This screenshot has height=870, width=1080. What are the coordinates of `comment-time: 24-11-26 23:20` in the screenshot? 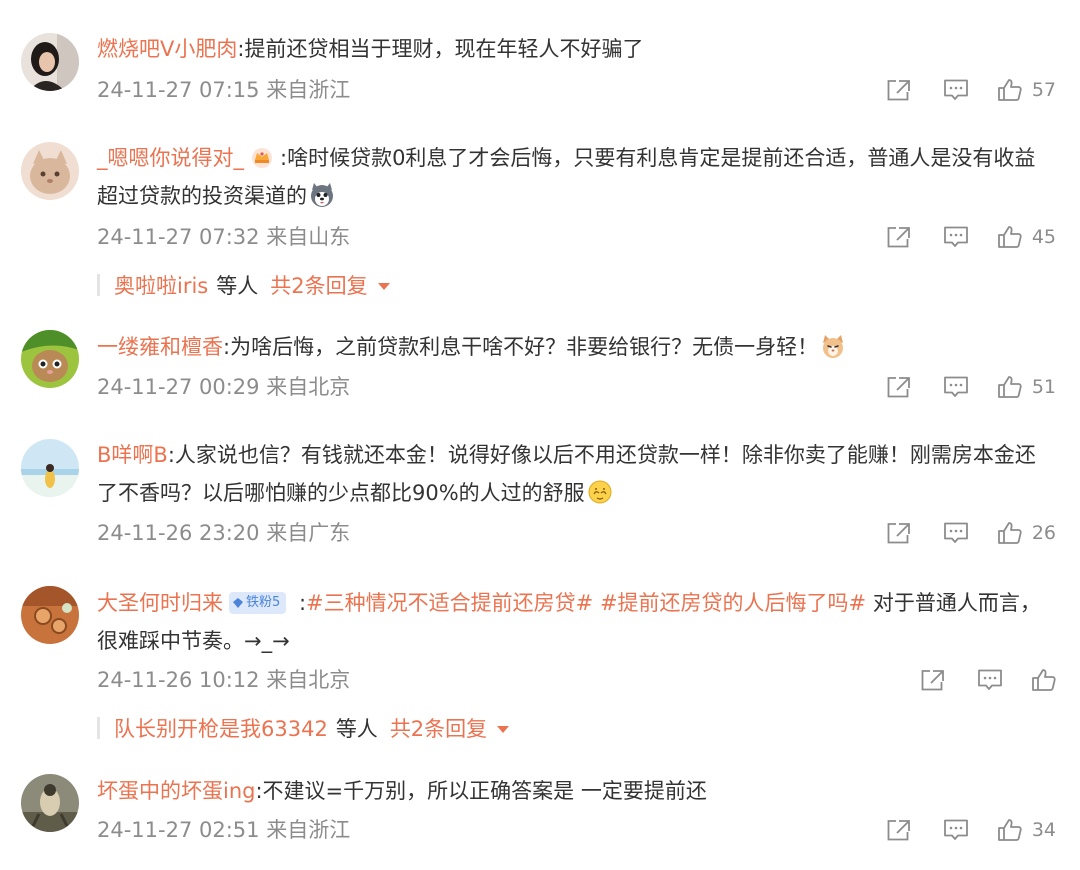 It's located at (178, 533).